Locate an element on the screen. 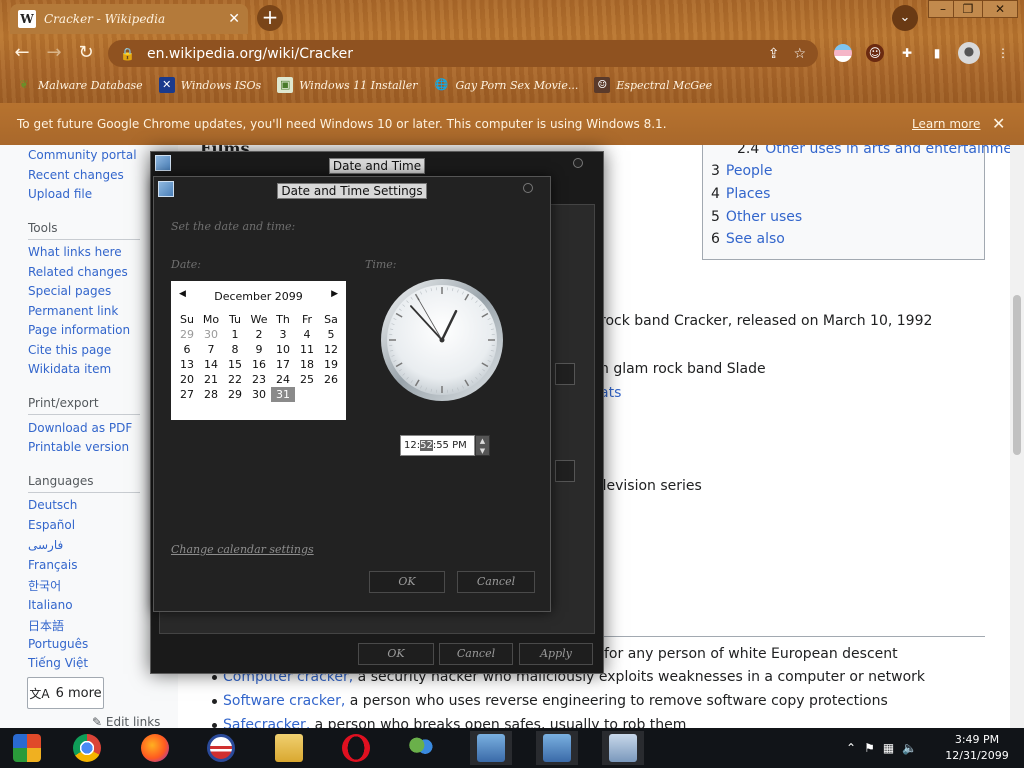 The width and height of the screenshot is (1024, 768). bookmark-star-icon: ☆ is located at coordinates (799, 54).